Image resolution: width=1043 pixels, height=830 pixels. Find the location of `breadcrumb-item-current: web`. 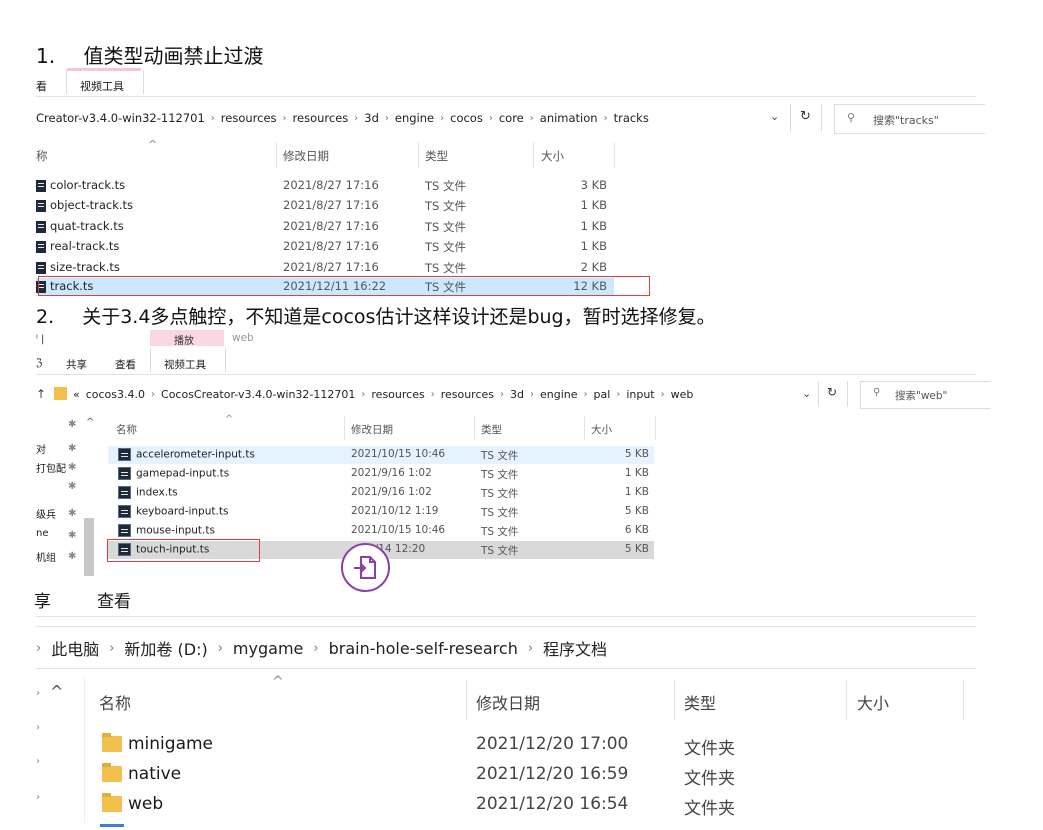

breadcrumb-item-current: web is located at coordinates (682, 394).